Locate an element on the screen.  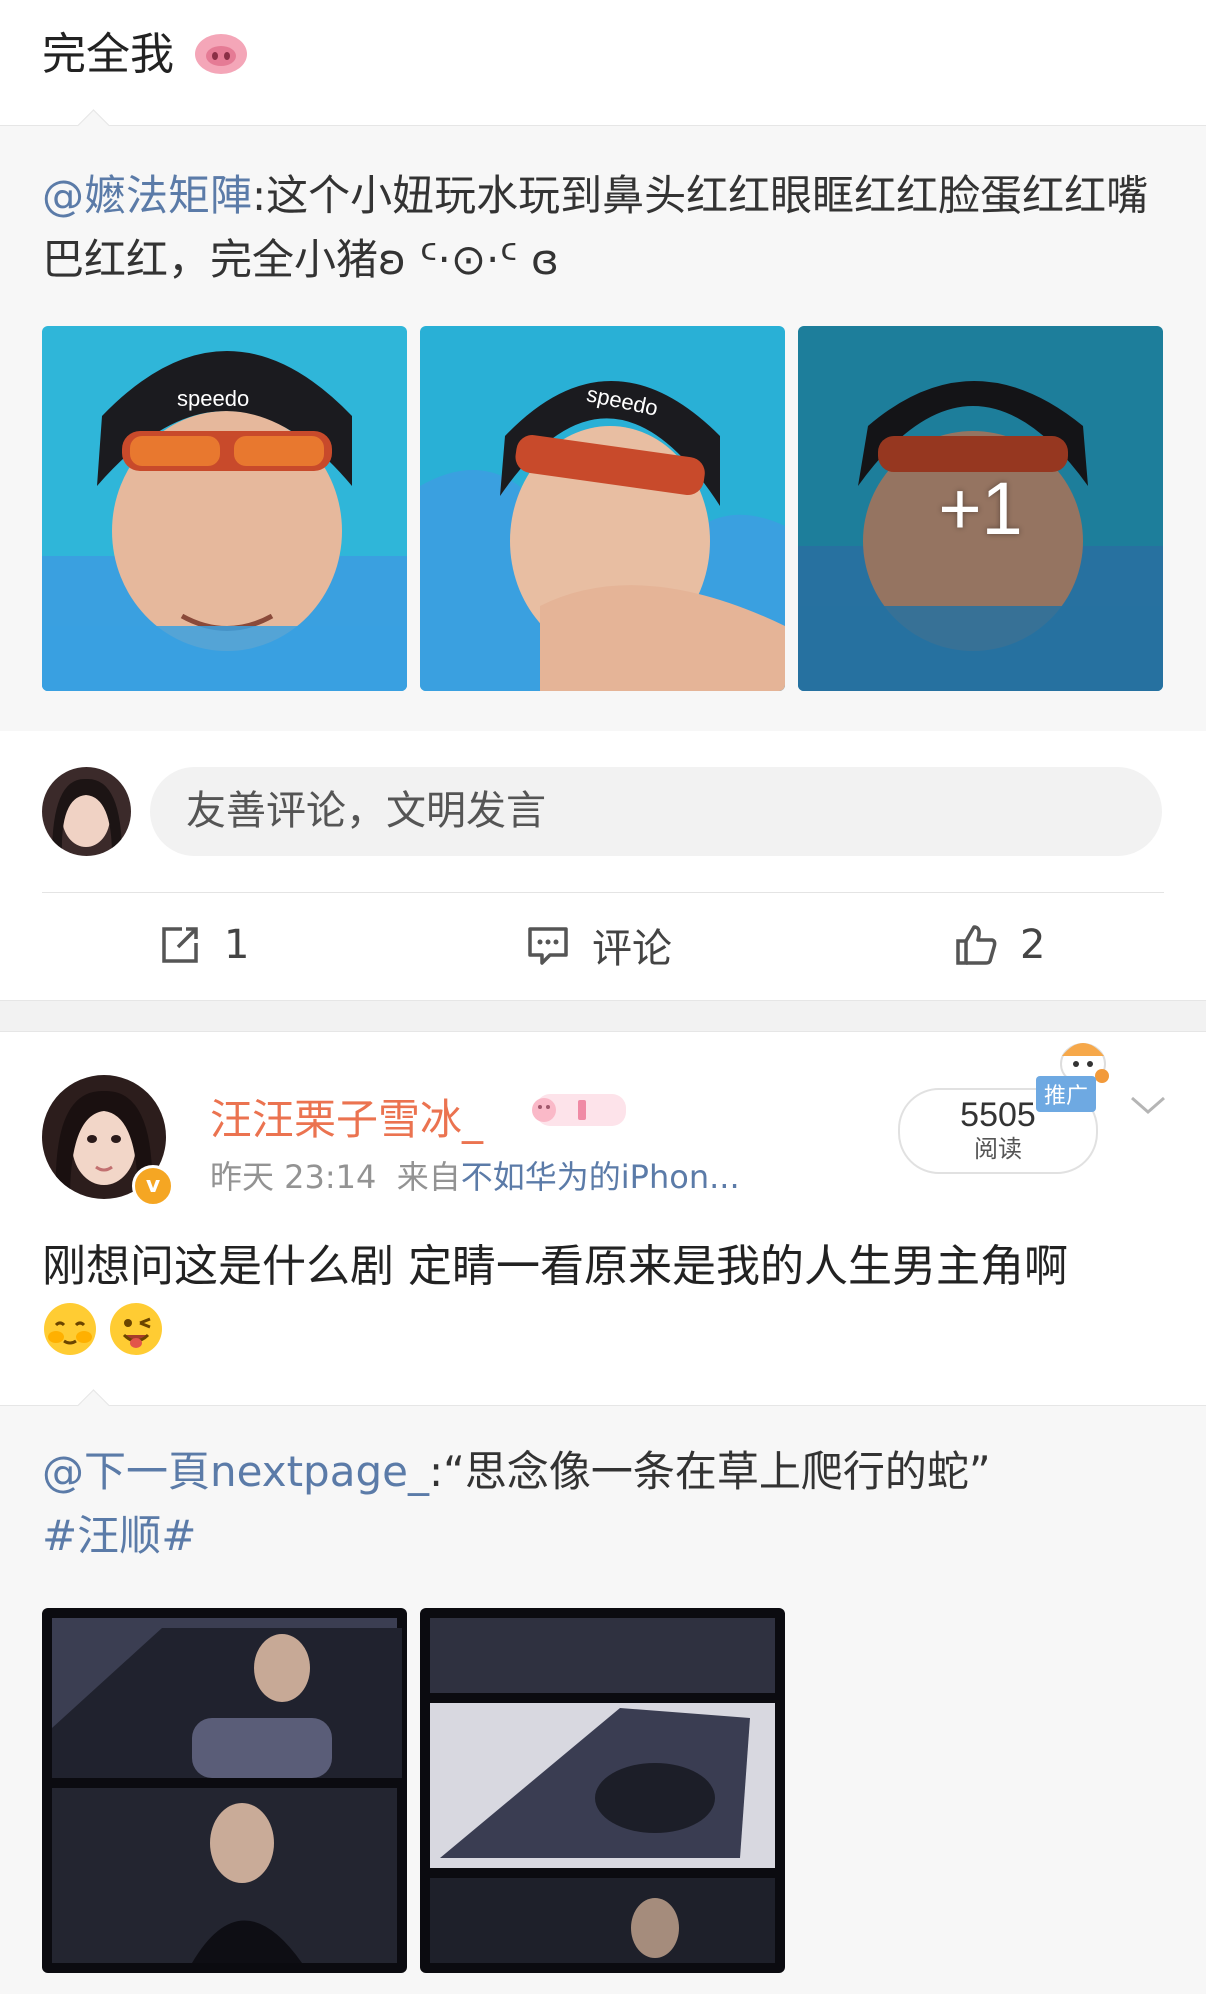
more-photos-badge: +1 is located at coordinates (980, 508).